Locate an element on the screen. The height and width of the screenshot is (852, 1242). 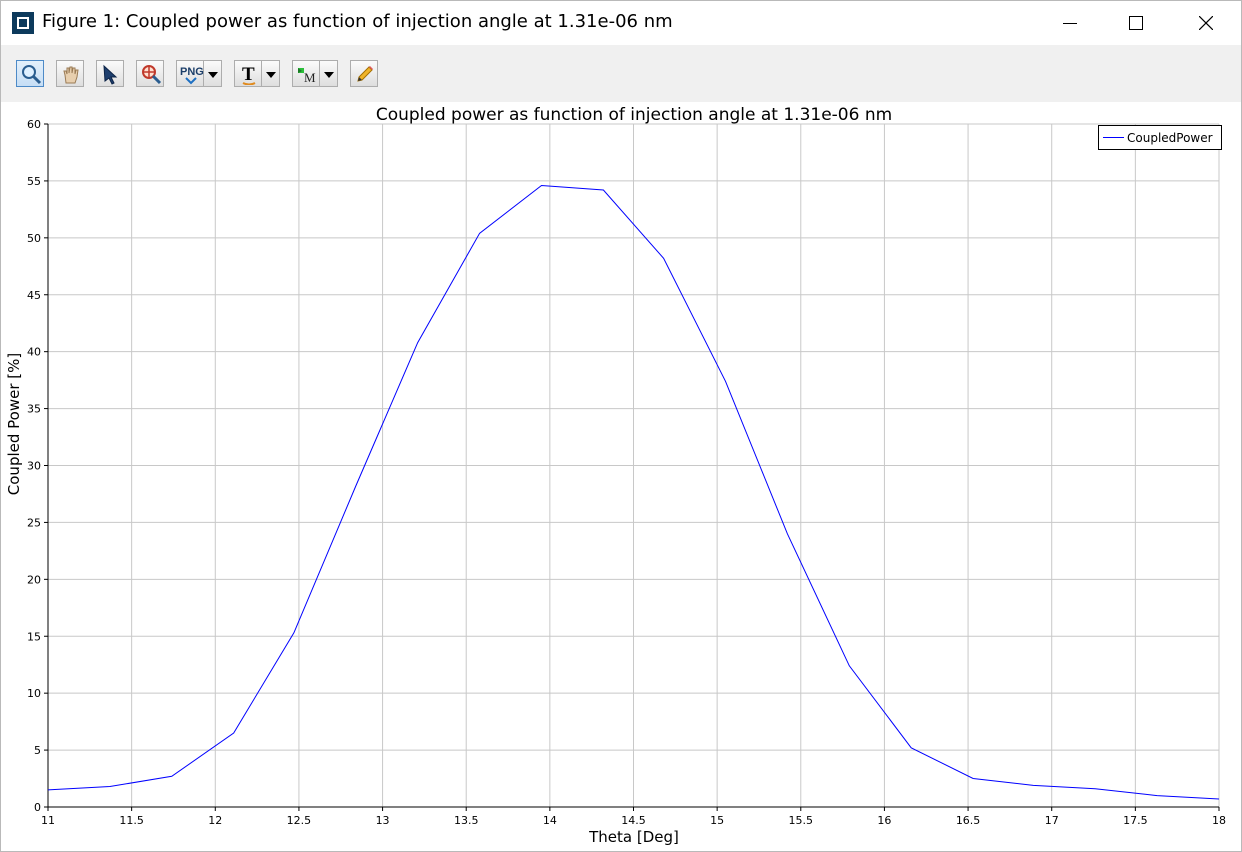
y-tick-label: 25 is located at coordinates (34, 522).